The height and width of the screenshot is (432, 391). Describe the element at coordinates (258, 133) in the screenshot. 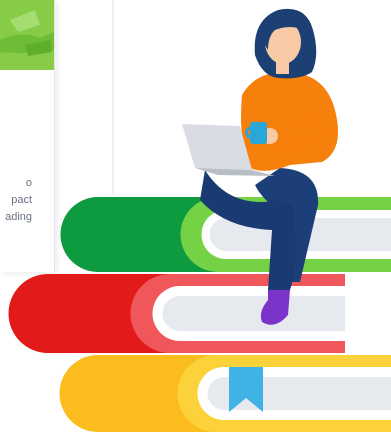

I see `mug-icon` at that location.